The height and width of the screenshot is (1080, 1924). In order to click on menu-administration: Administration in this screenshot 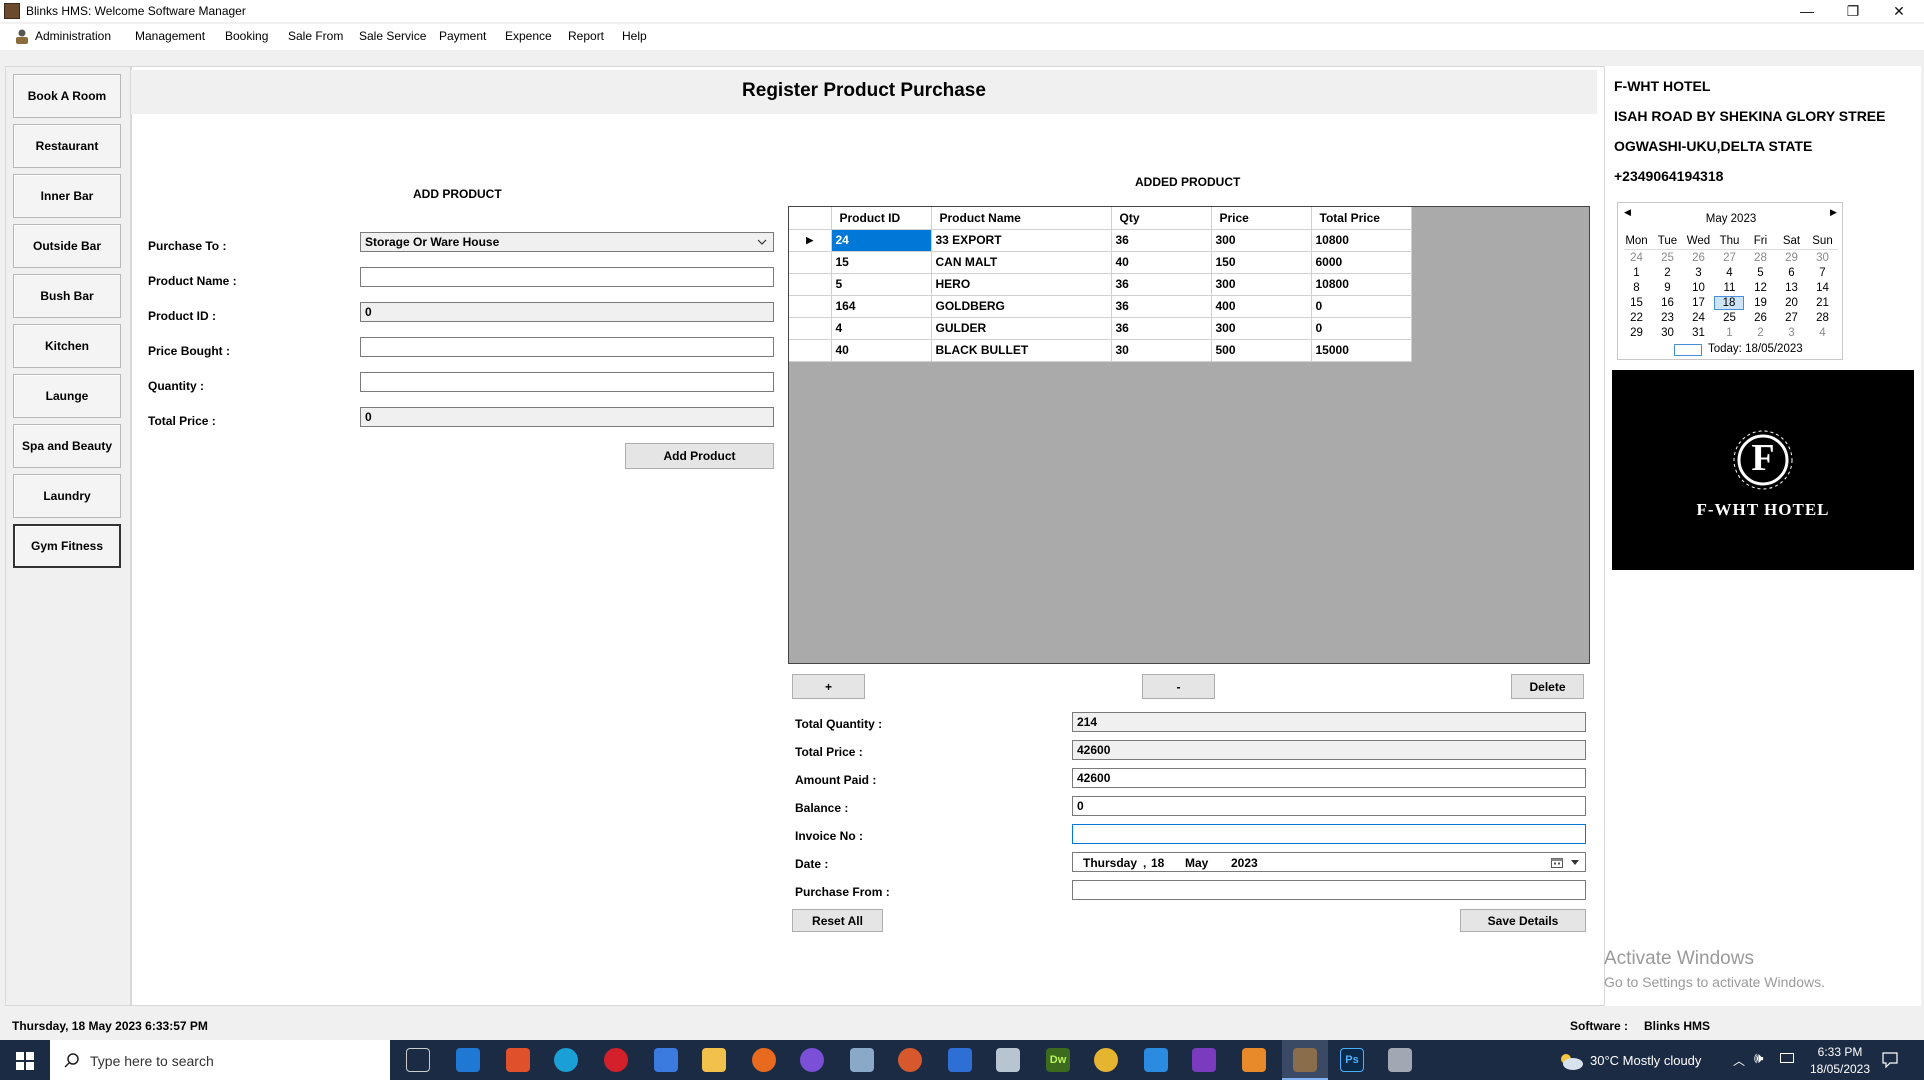, I will do `click(73, 36)`.